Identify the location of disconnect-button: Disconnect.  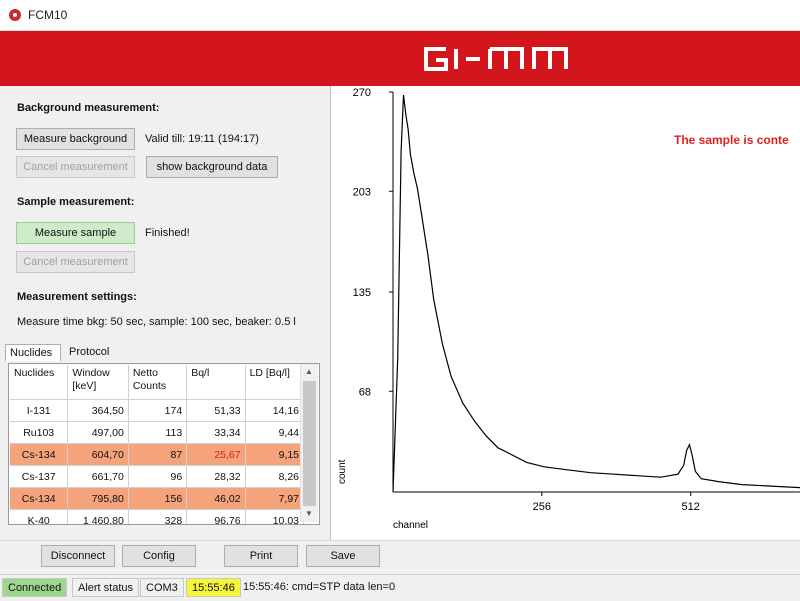
(78, 556).